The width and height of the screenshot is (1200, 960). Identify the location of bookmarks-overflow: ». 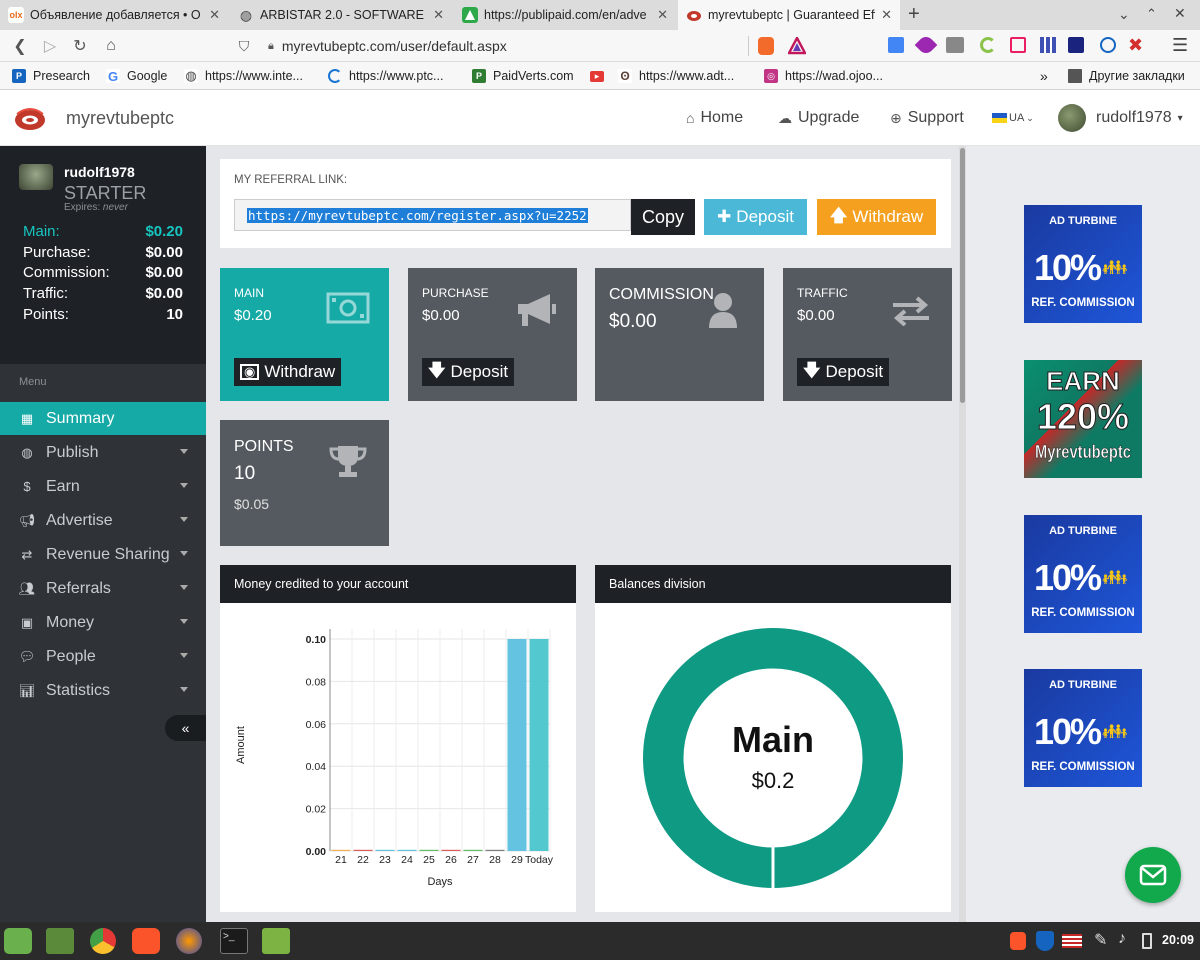
(1044, 76).